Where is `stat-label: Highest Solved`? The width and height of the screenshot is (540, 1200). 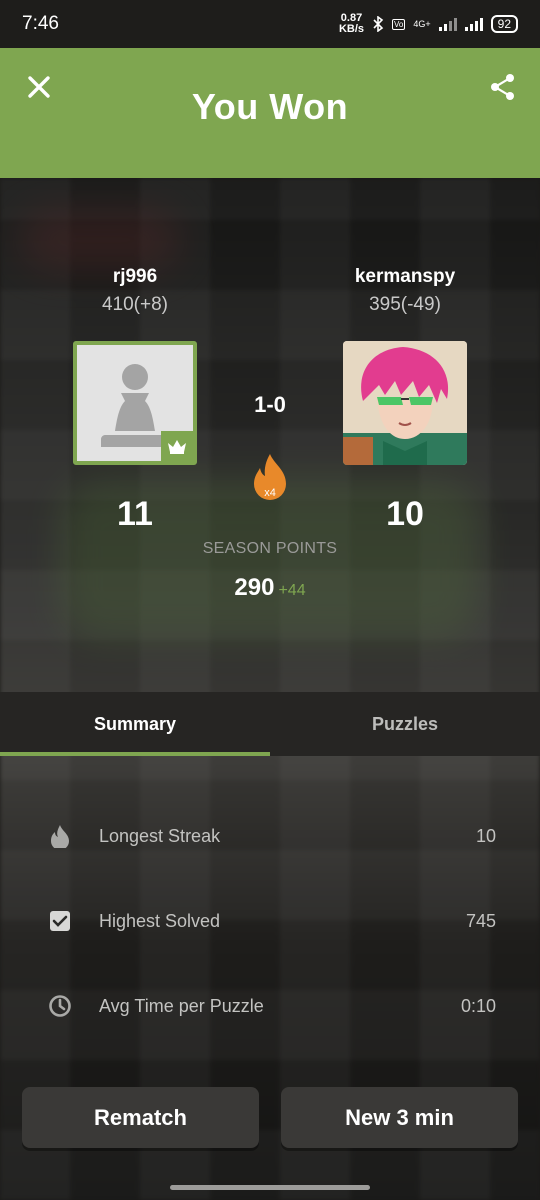
stat-label: Highest Solved is located at coordinates (160, 920).